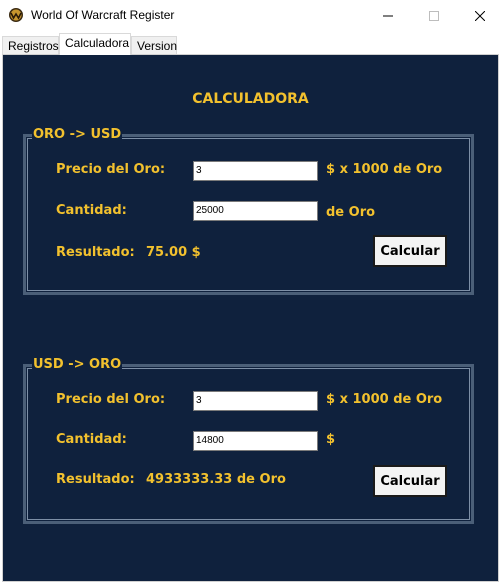  I want to click on tab-bar: Registros Calculadora Version, so click(251, 44).